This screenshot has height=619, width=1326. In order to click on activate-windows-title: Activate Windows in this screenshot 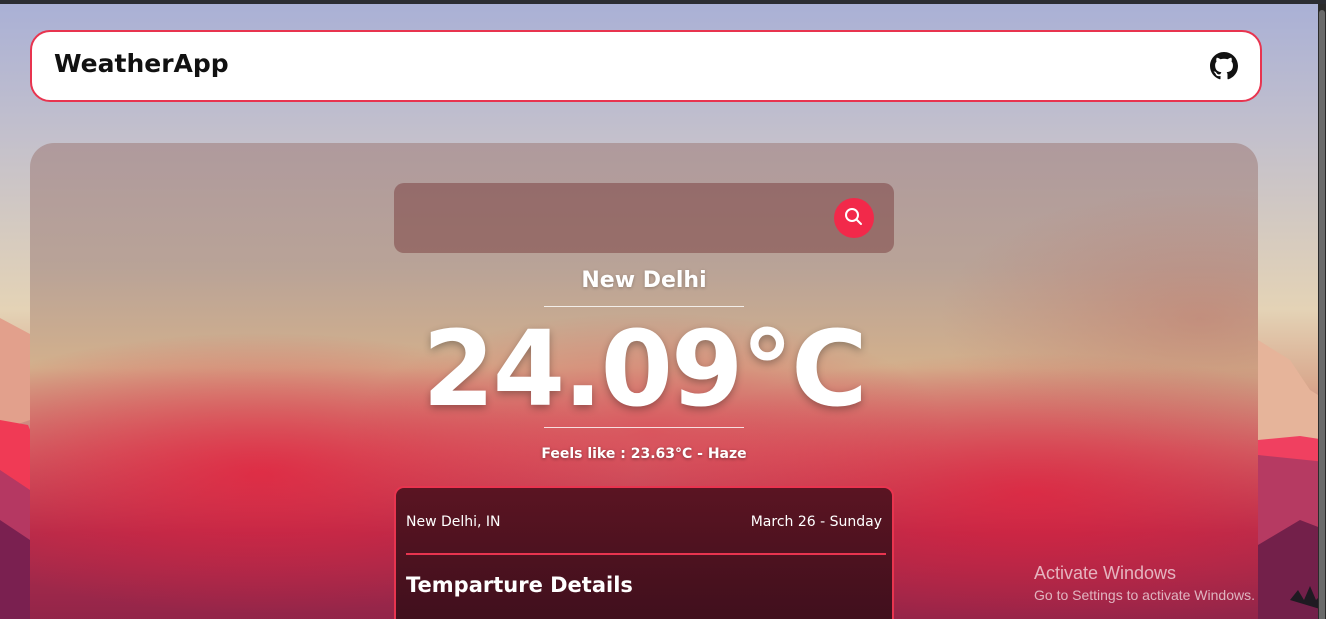, I will do `click(1105, 573)`.